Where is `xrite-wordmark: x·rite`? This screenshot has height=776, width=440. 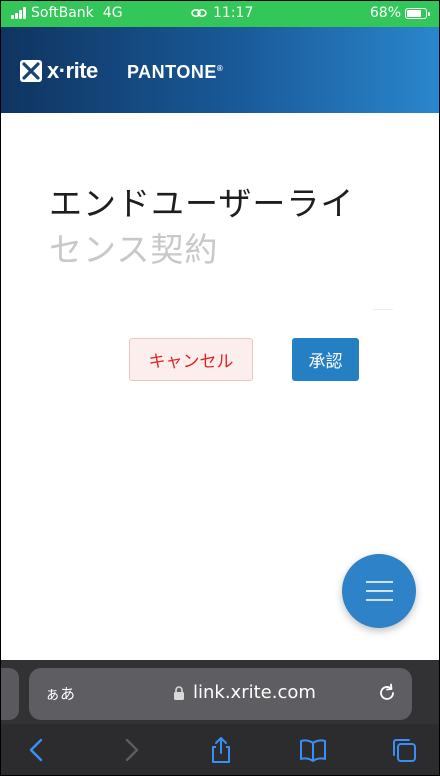
xrite-wordmark: x·rite is located at coordinates (72, 70).